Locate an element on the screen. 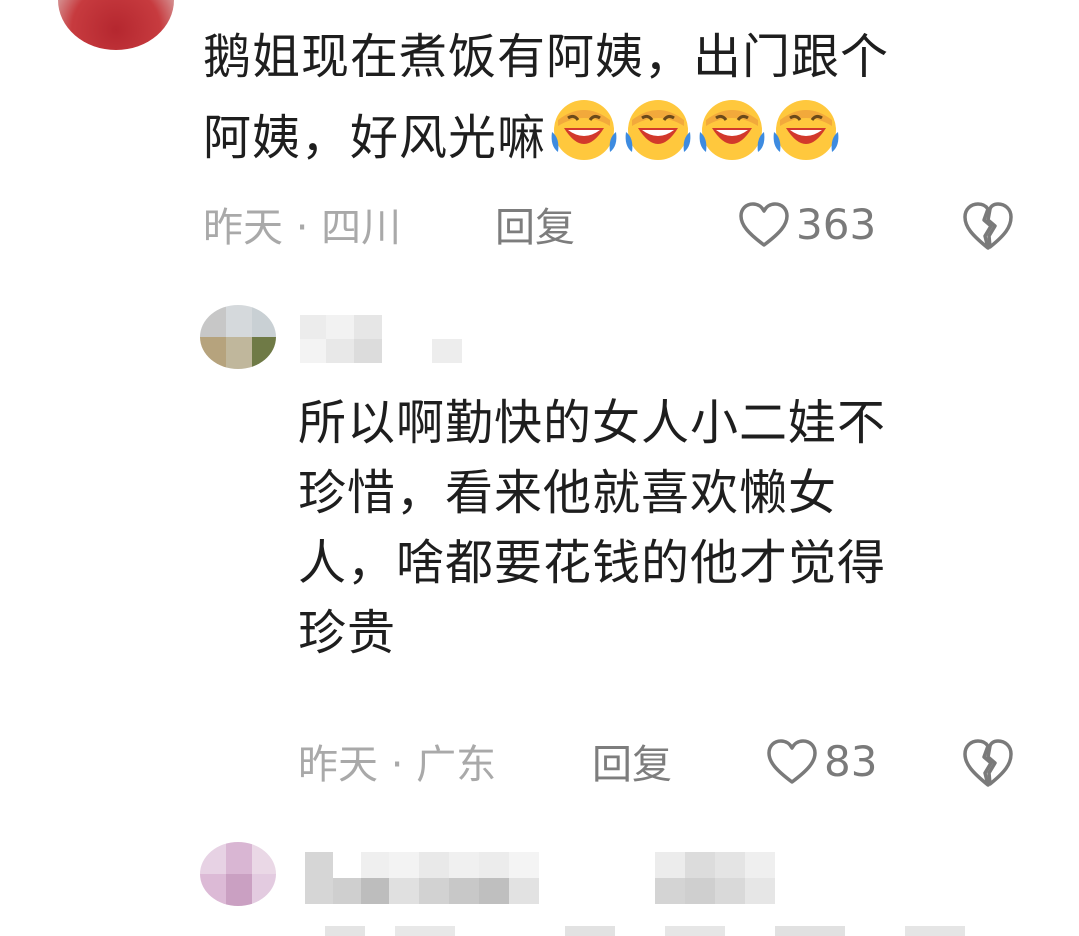 The width and height of the screenshot is (1079, 936). comment-location: 广东 is located at coordinates (456, 765).